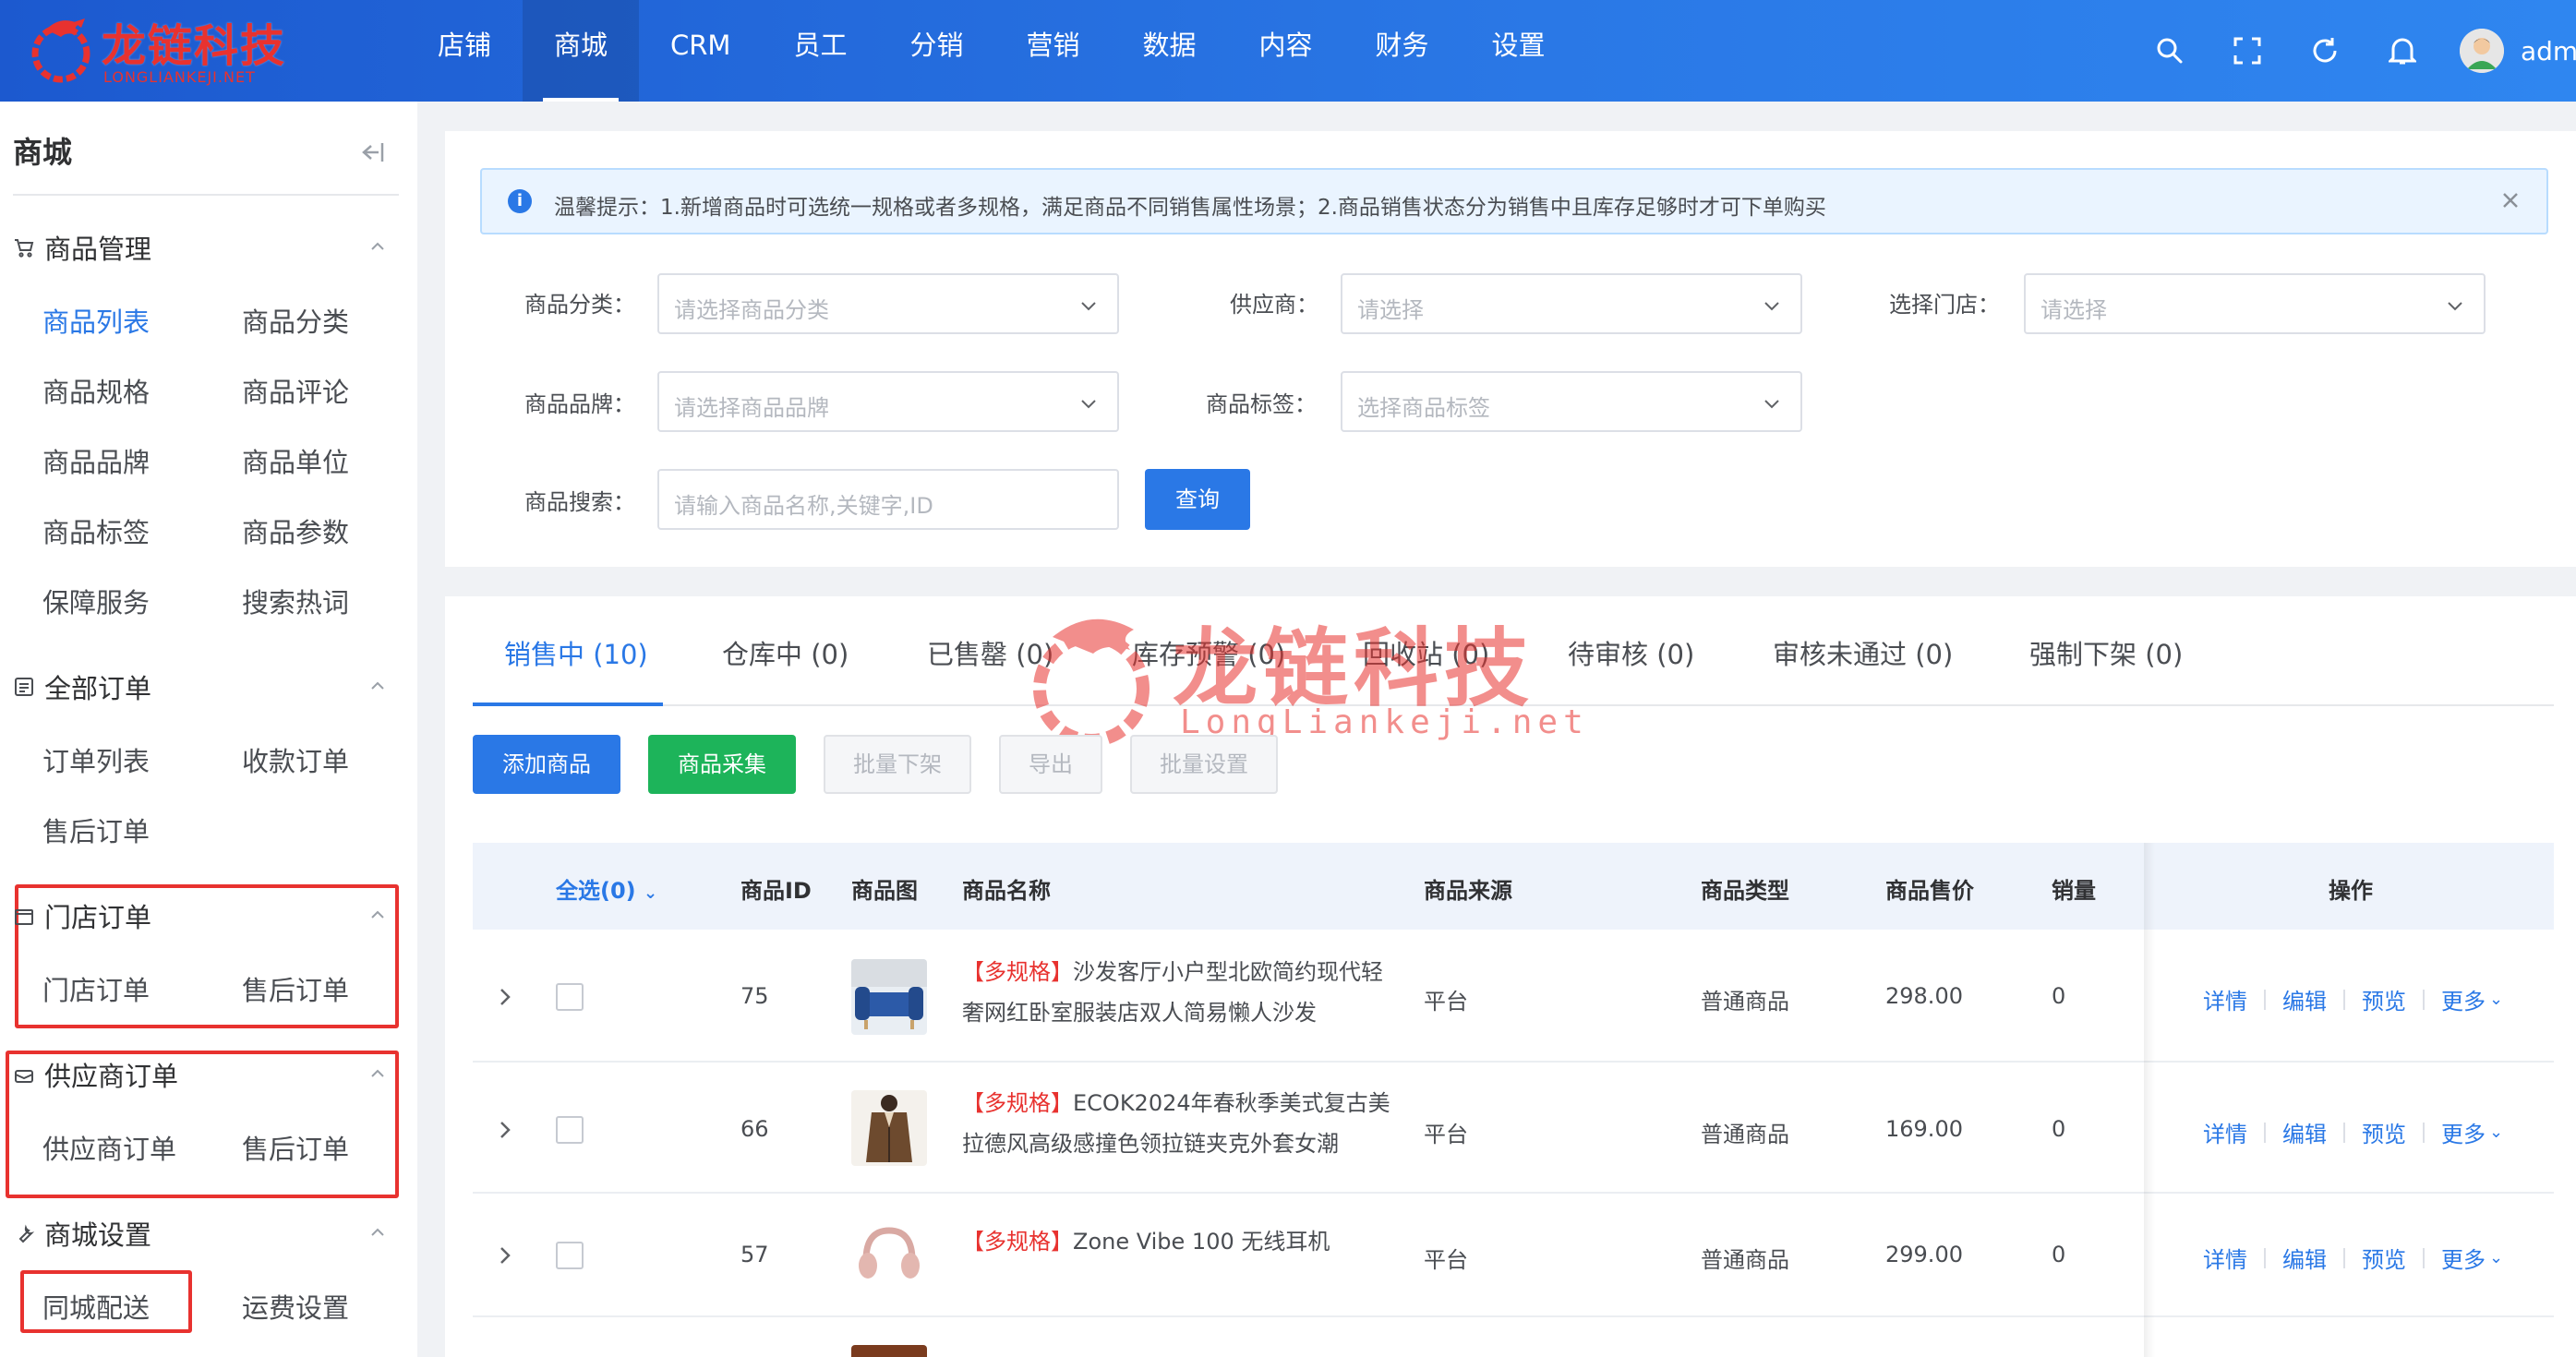  I want to click on chevron-down-icon, so click(1088, 307).